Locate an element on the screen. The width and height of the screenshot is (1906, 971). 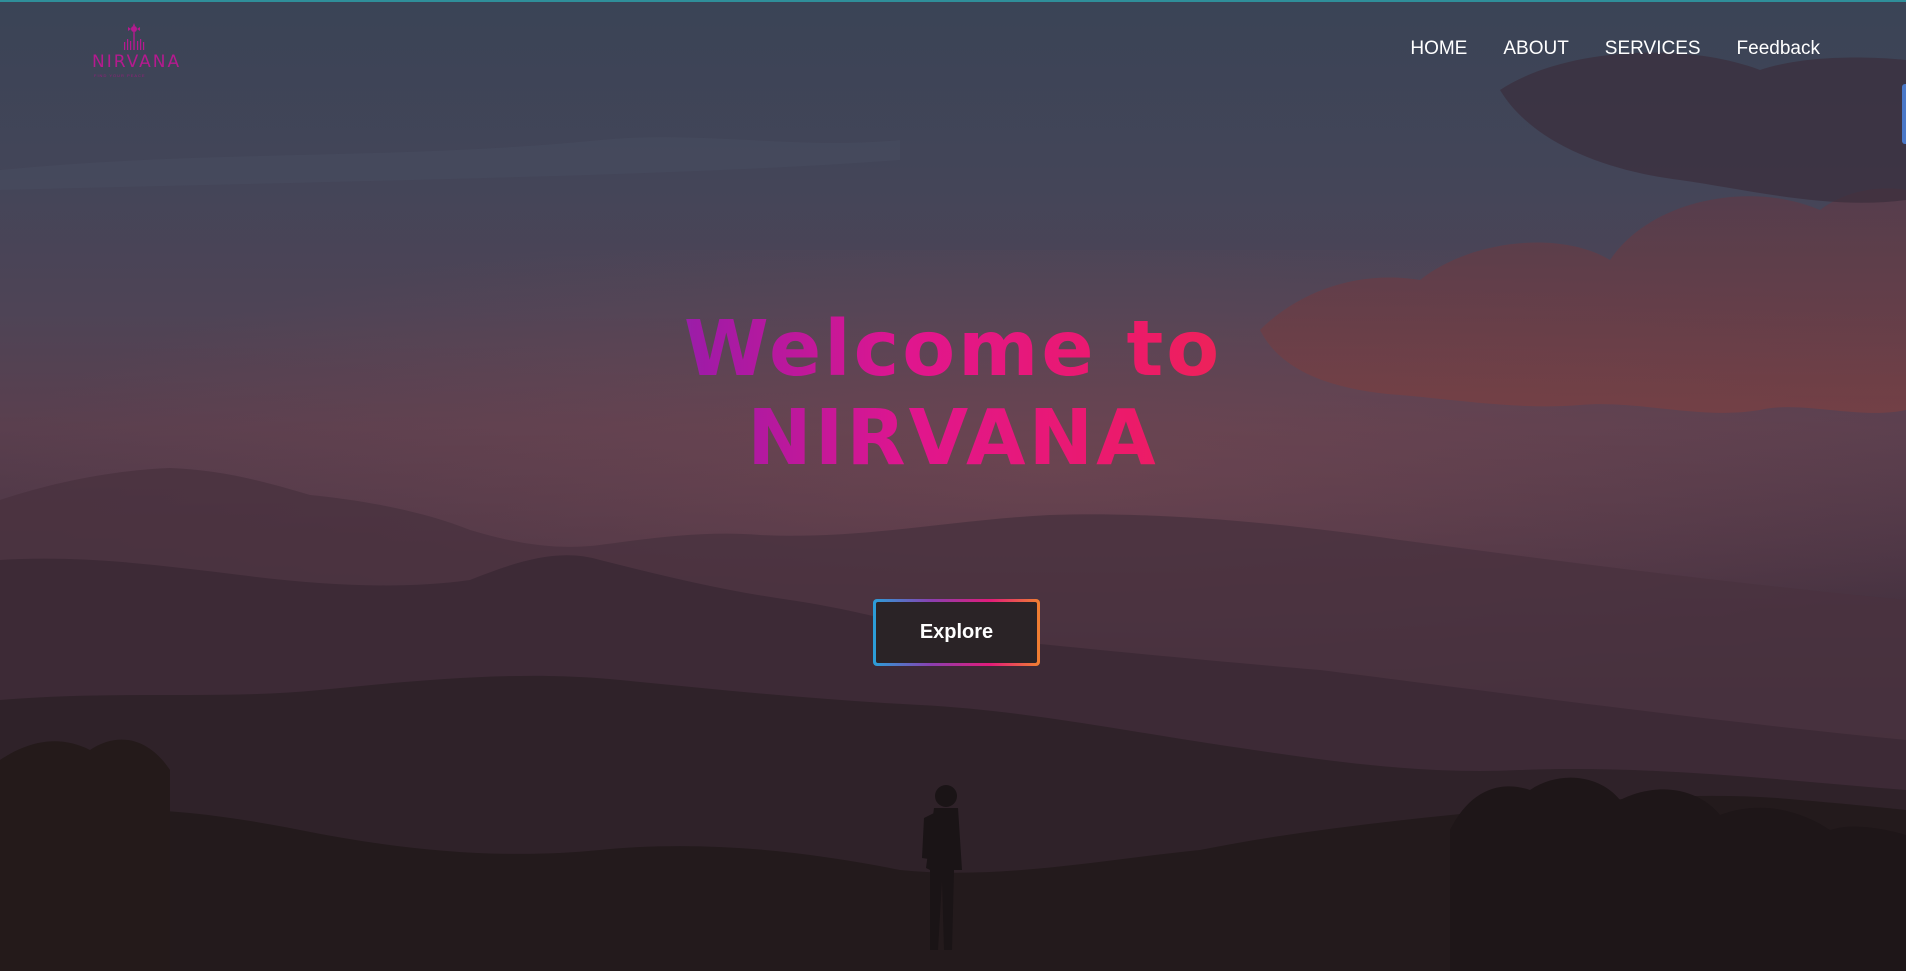
site-logo: NIRVANA FIND YOUR PEACE is located at coordinates (142, 52).